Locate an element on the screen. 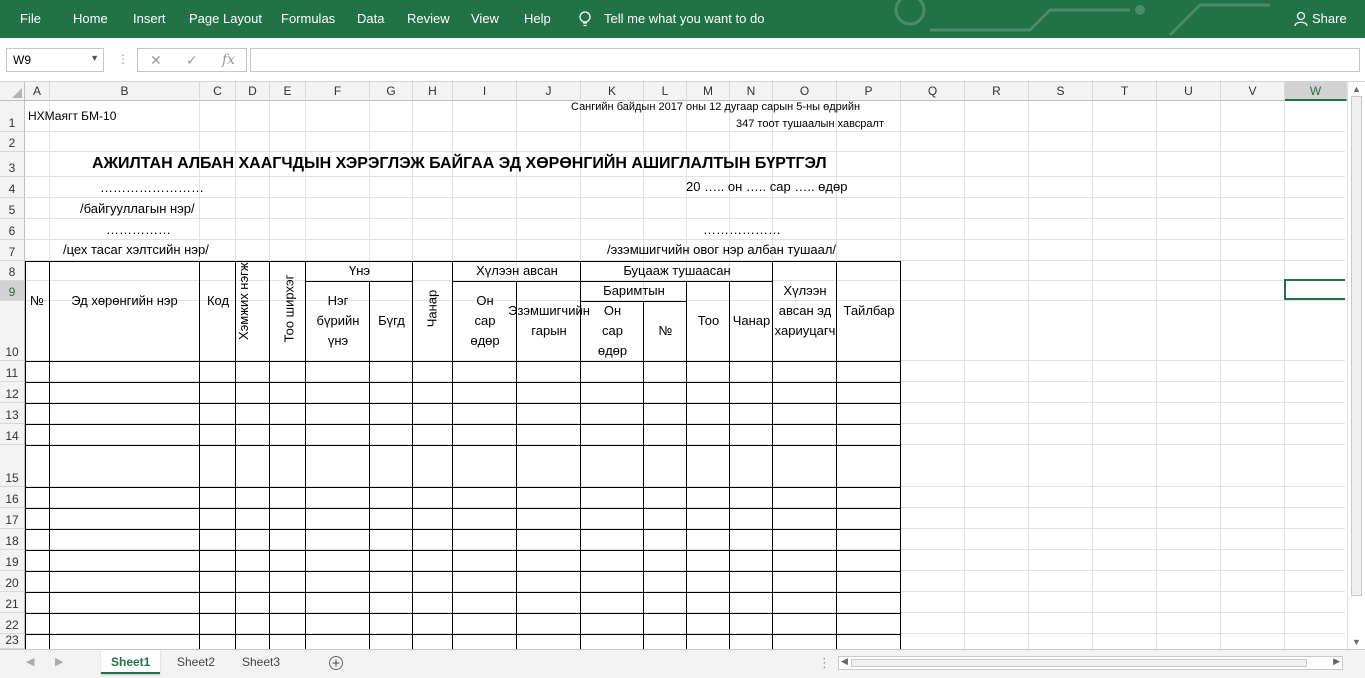 This screenshot has height=678, width=1365. tab-insert: Insert is located at coordinates (149, 18).